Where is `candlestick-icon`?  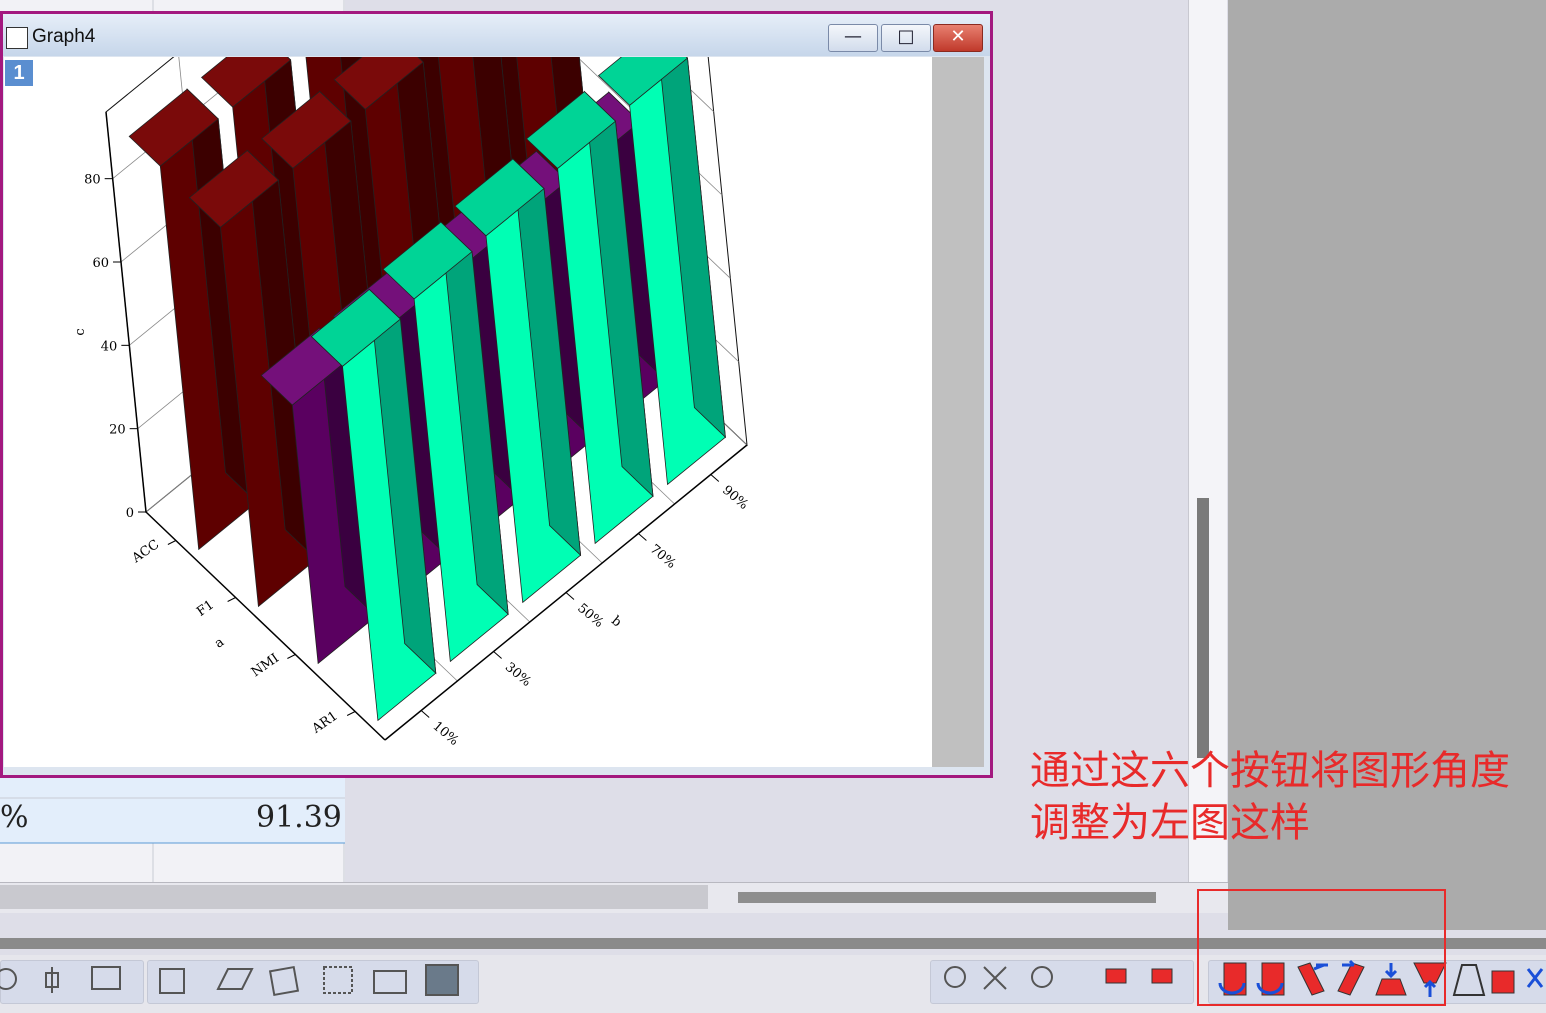 candlestick-icon is located at coordinates (52, 980).